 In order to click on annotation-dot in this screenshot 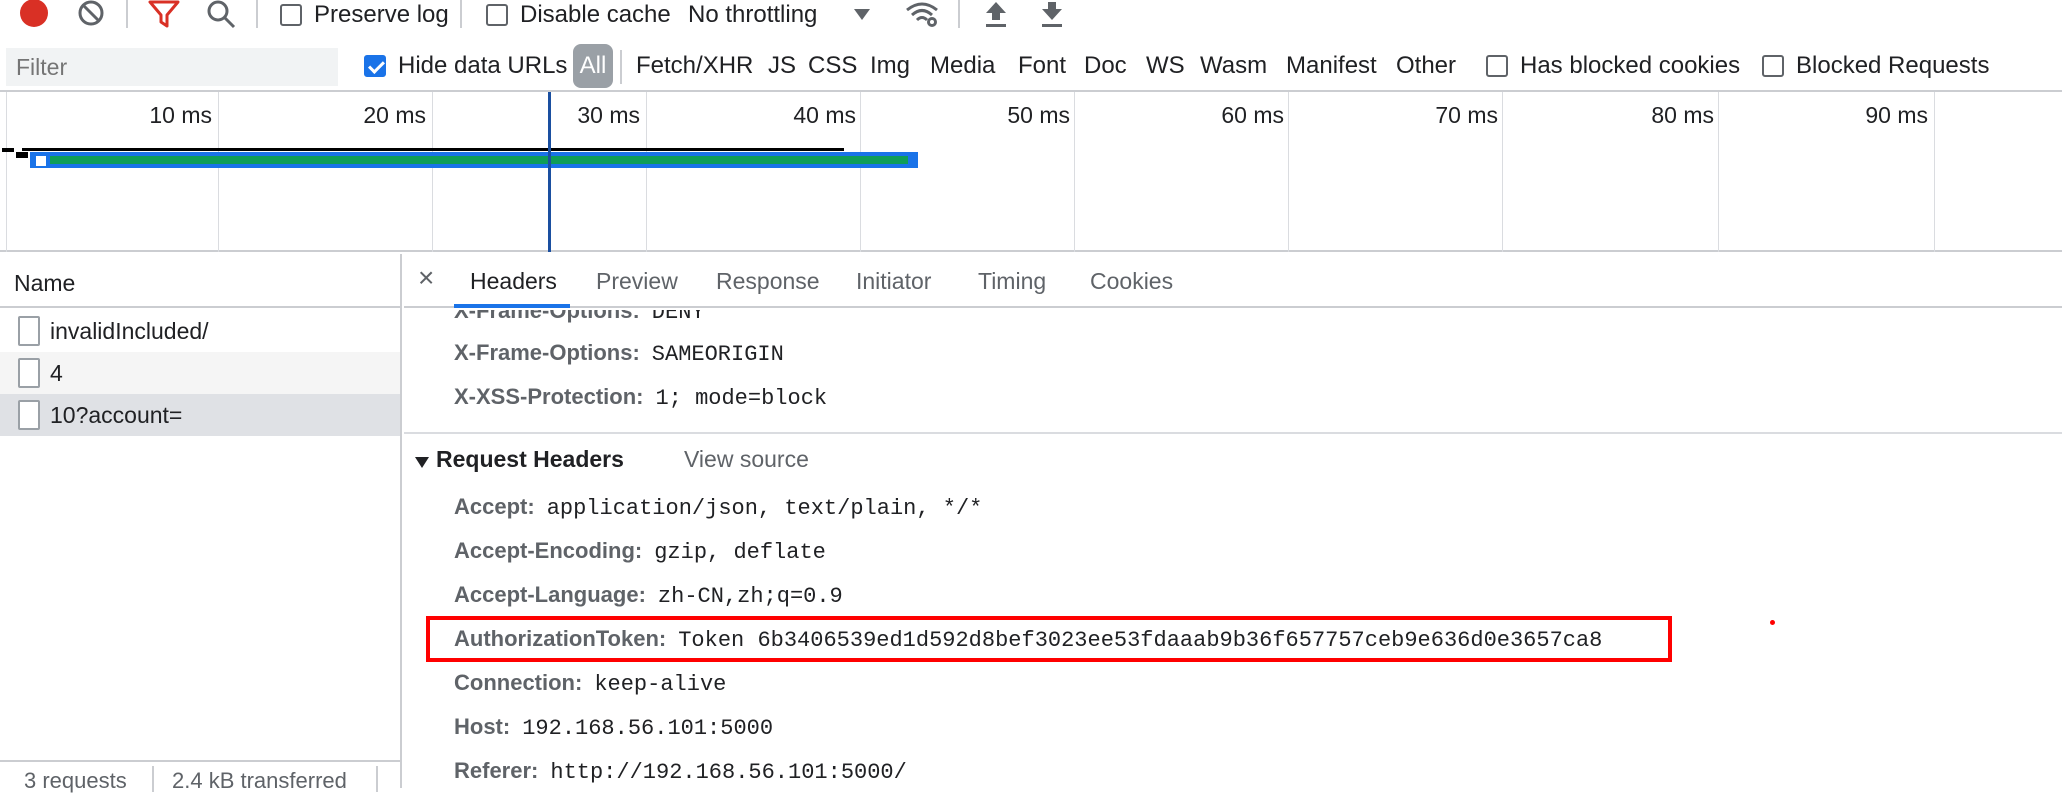, I will do `click(1772, 622)`.